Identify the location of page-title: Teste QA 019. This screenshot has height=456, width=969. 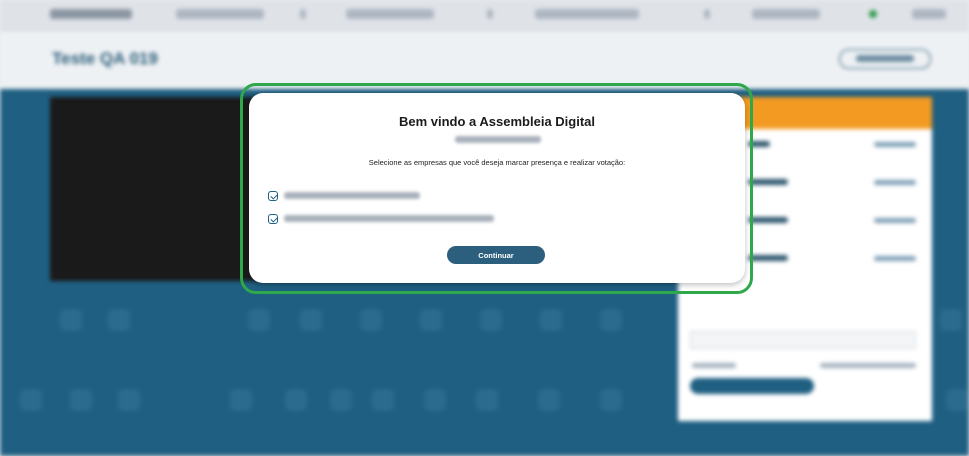
(105, 58).